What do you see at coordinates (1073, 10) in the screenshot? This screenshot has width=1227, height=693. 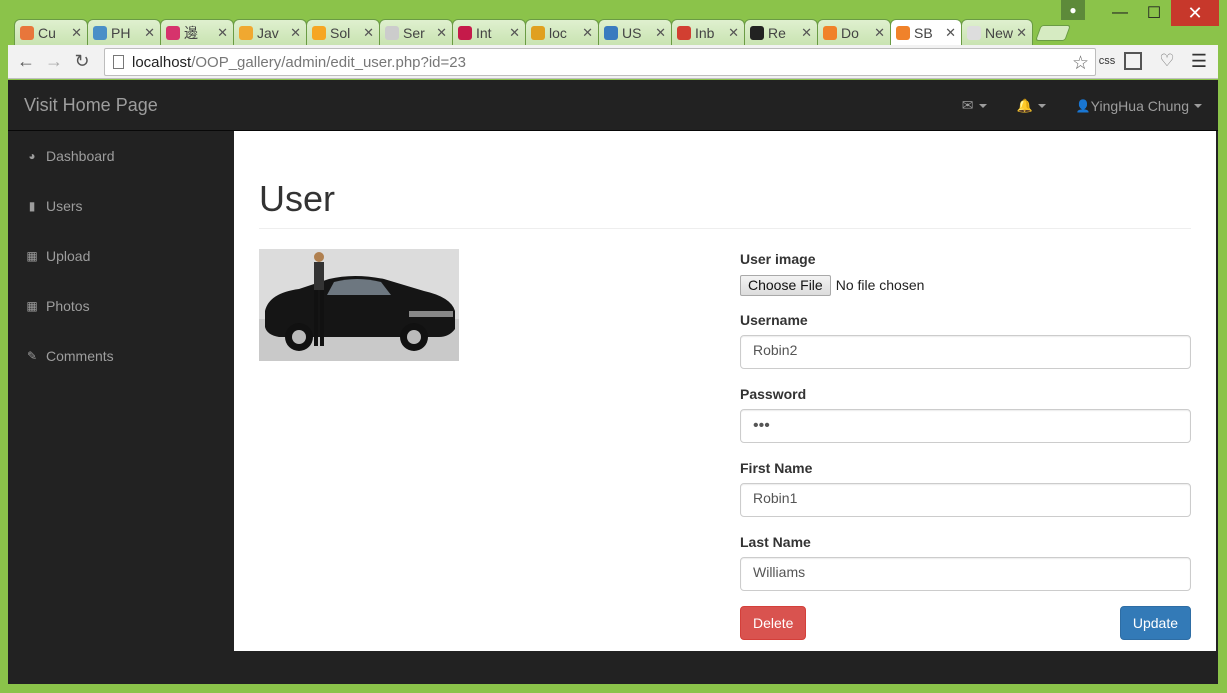 I see `profile-icon: ●` at bounding box center [1073, 10].